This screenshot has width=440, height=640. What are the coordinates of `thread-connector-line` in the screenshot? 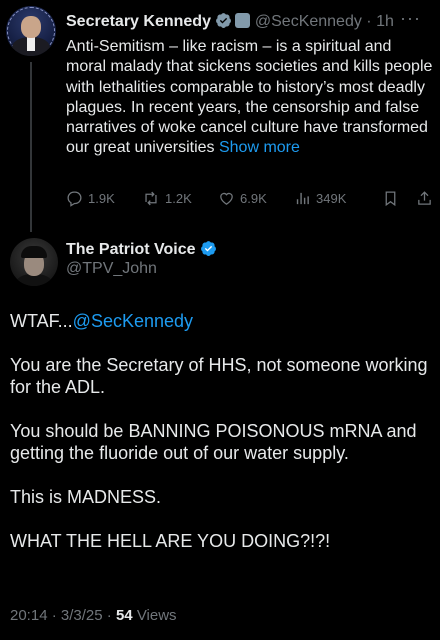 It's located at (31, 147).